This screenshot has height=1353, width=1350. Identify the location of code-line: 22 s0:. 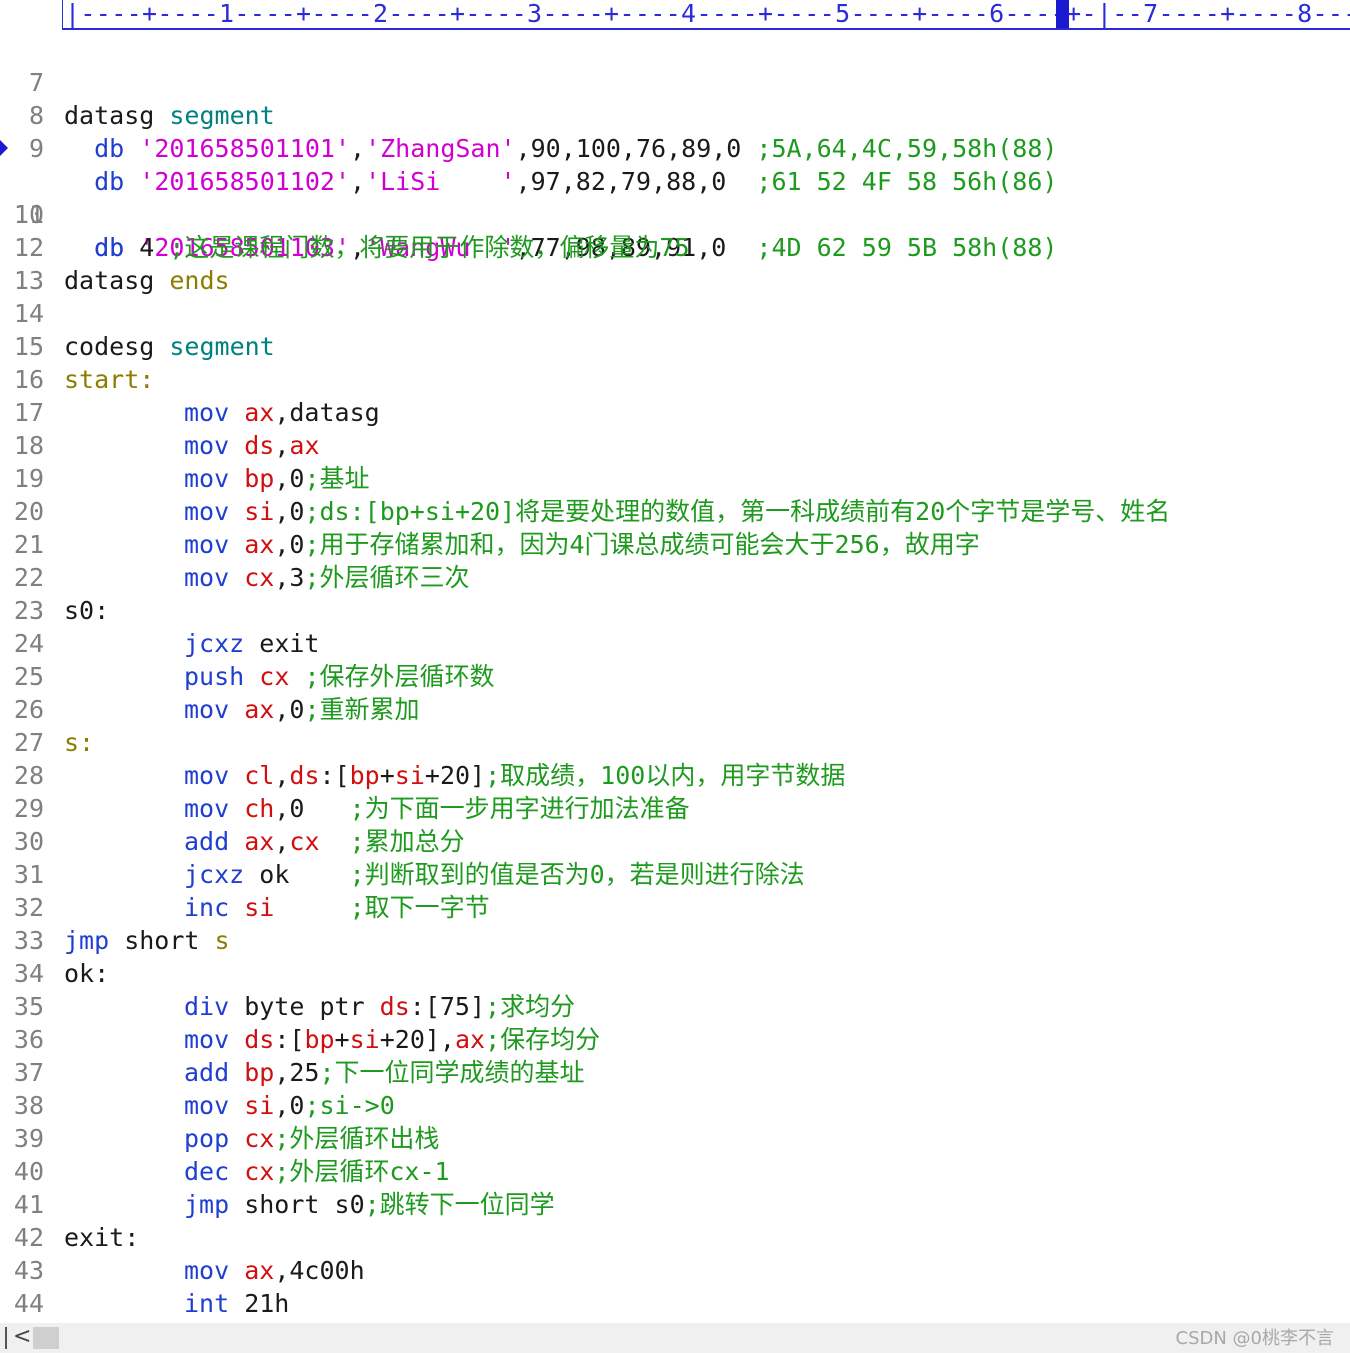
(54, 576).